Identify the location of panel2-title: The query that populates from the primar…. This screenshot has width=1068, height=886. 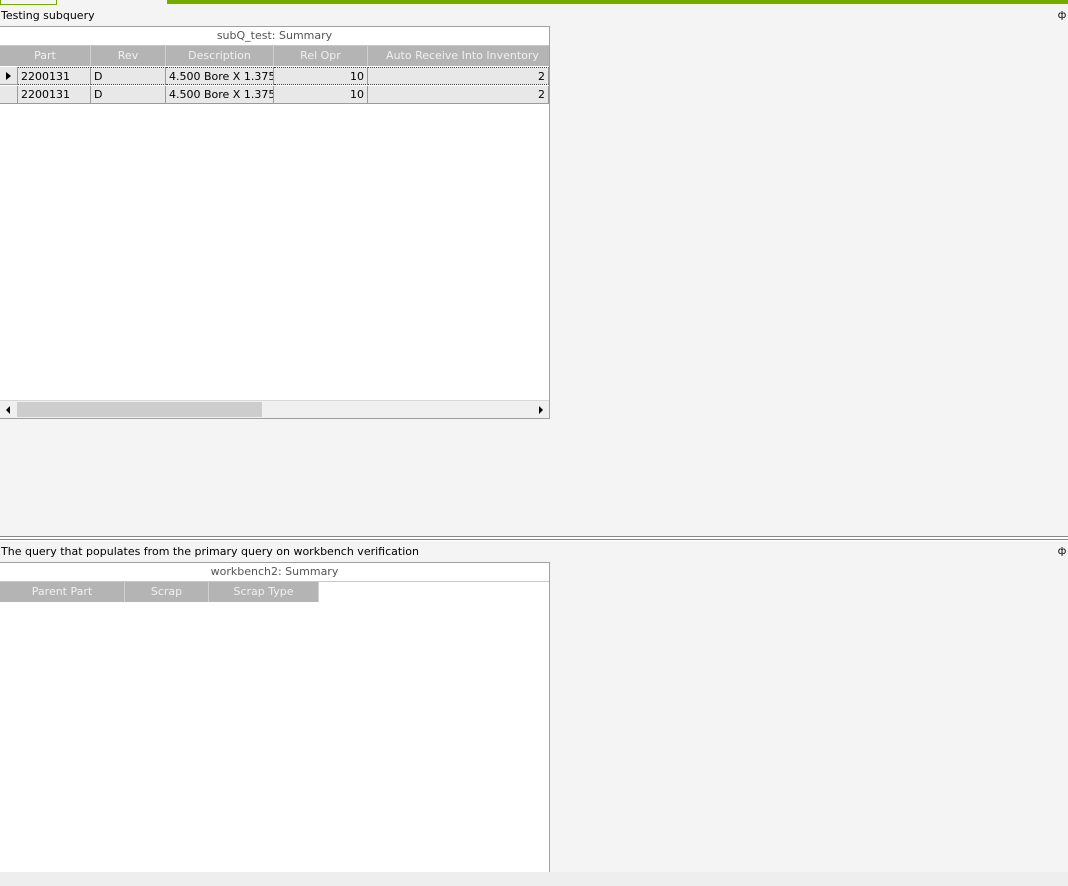
(210, 551).